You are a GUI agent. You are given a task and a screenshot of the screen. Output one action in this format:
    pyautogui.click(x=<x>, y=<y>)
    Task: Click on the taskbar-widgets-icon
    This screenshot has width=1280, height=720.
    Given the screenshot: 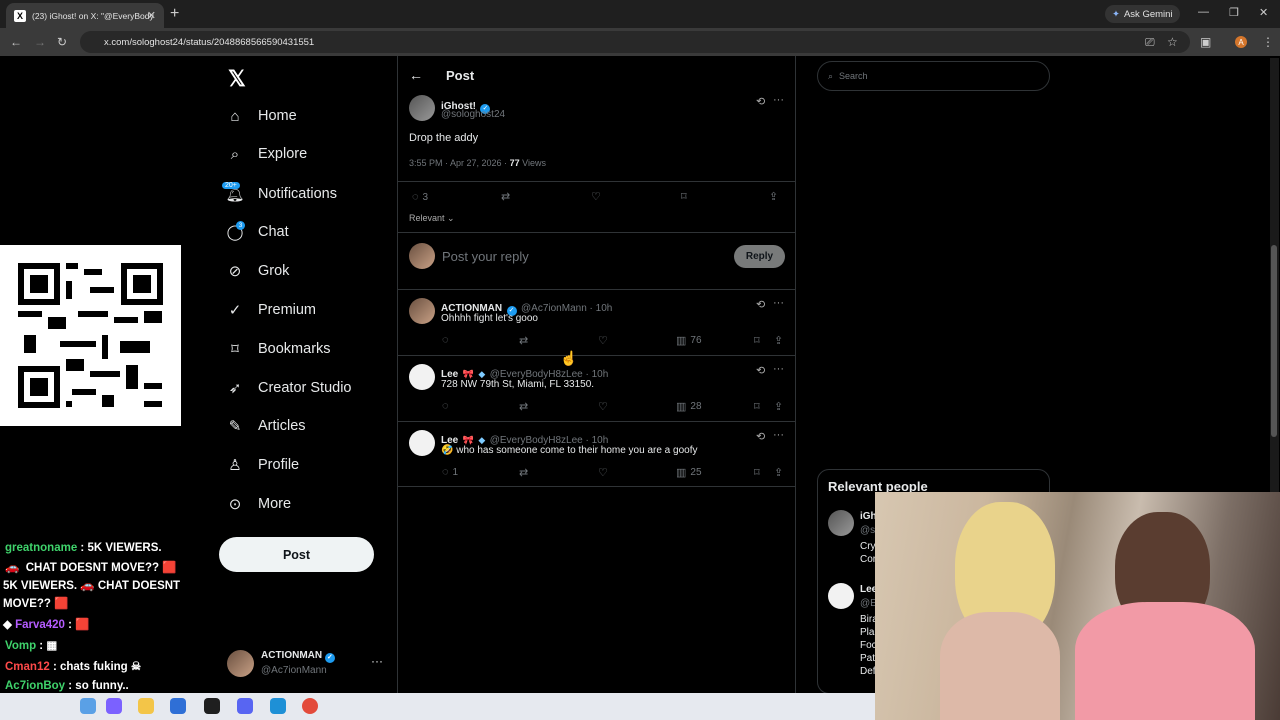 What is the action you would take?
    pyautogui.click(x=88, y=706)
    